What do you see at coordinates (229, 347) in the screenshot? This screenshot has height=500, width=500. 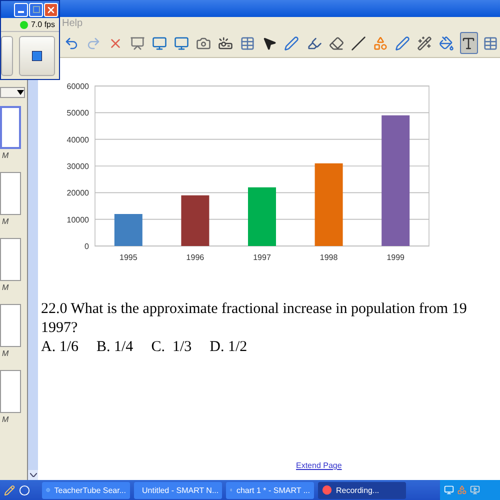 I see `answer-option: D. 1/2` at bounding box center [229, 347].